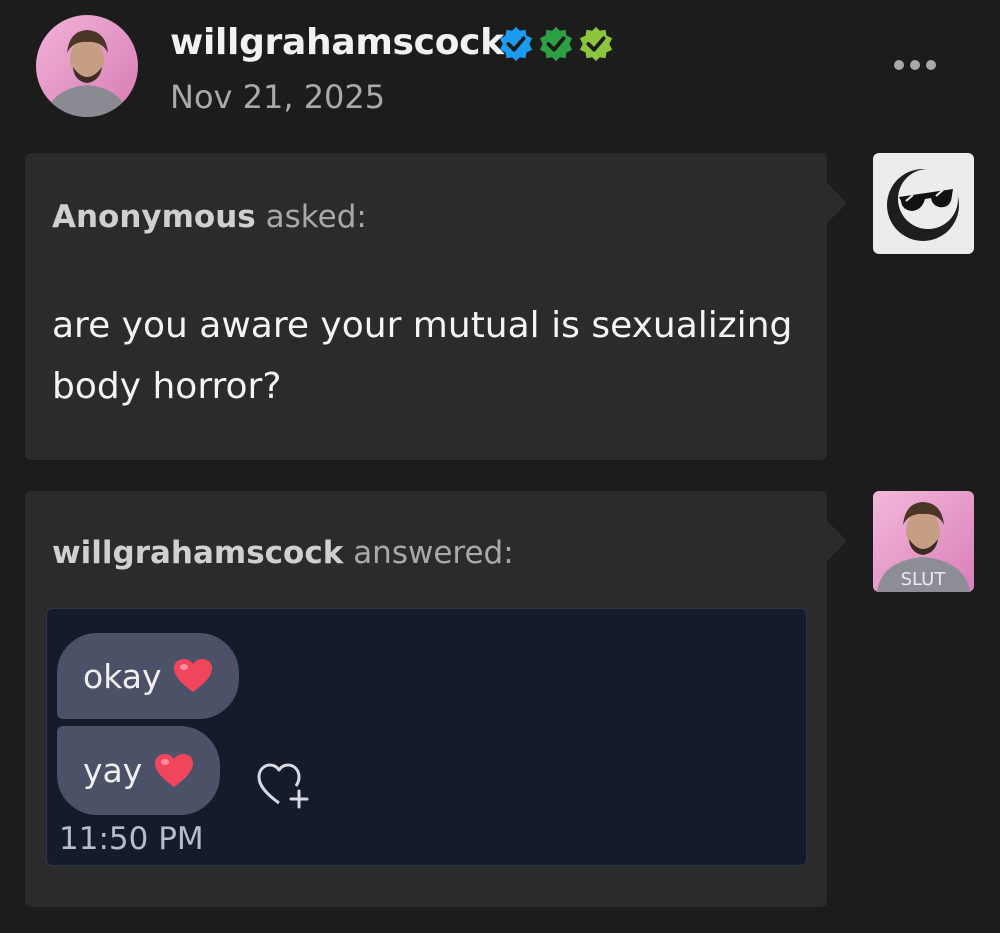  I want to click on user-avatar, so click(87, 66).